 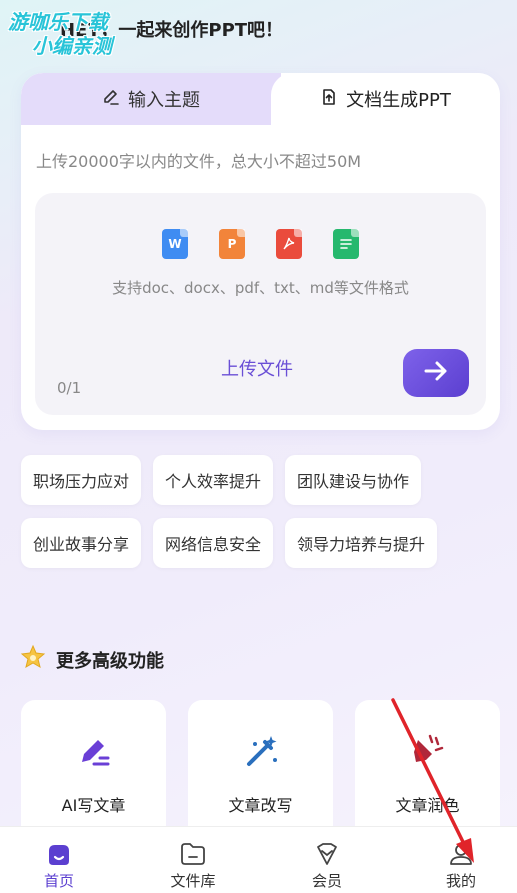 I want to click on nav-label: 我的, so click(x=460, y=881).